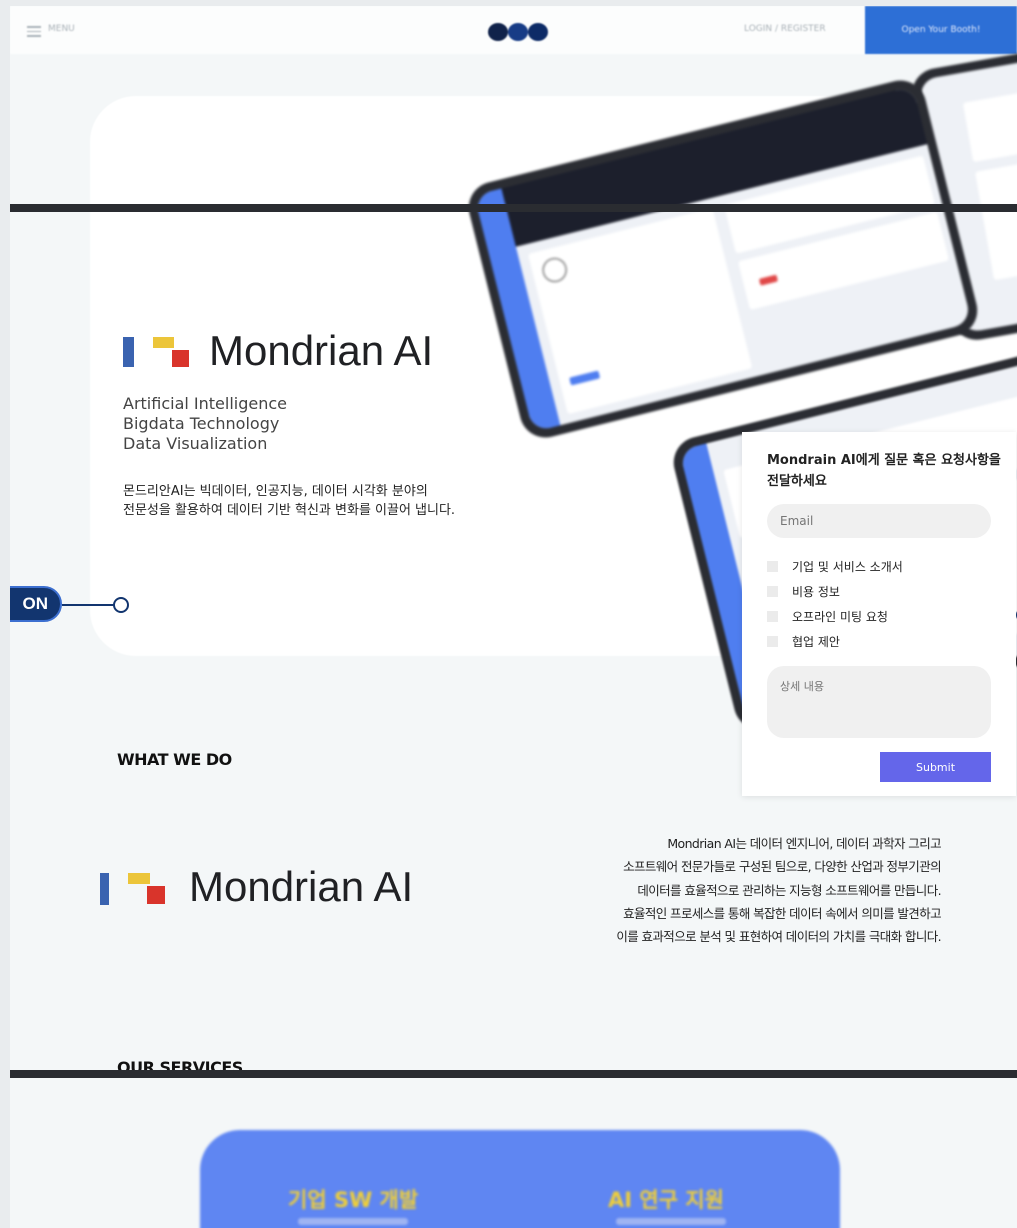  Describe the element at coordinates (174, 759) in the screenshot. I see `what-we-do-title: WHAT WE DO` at that location.